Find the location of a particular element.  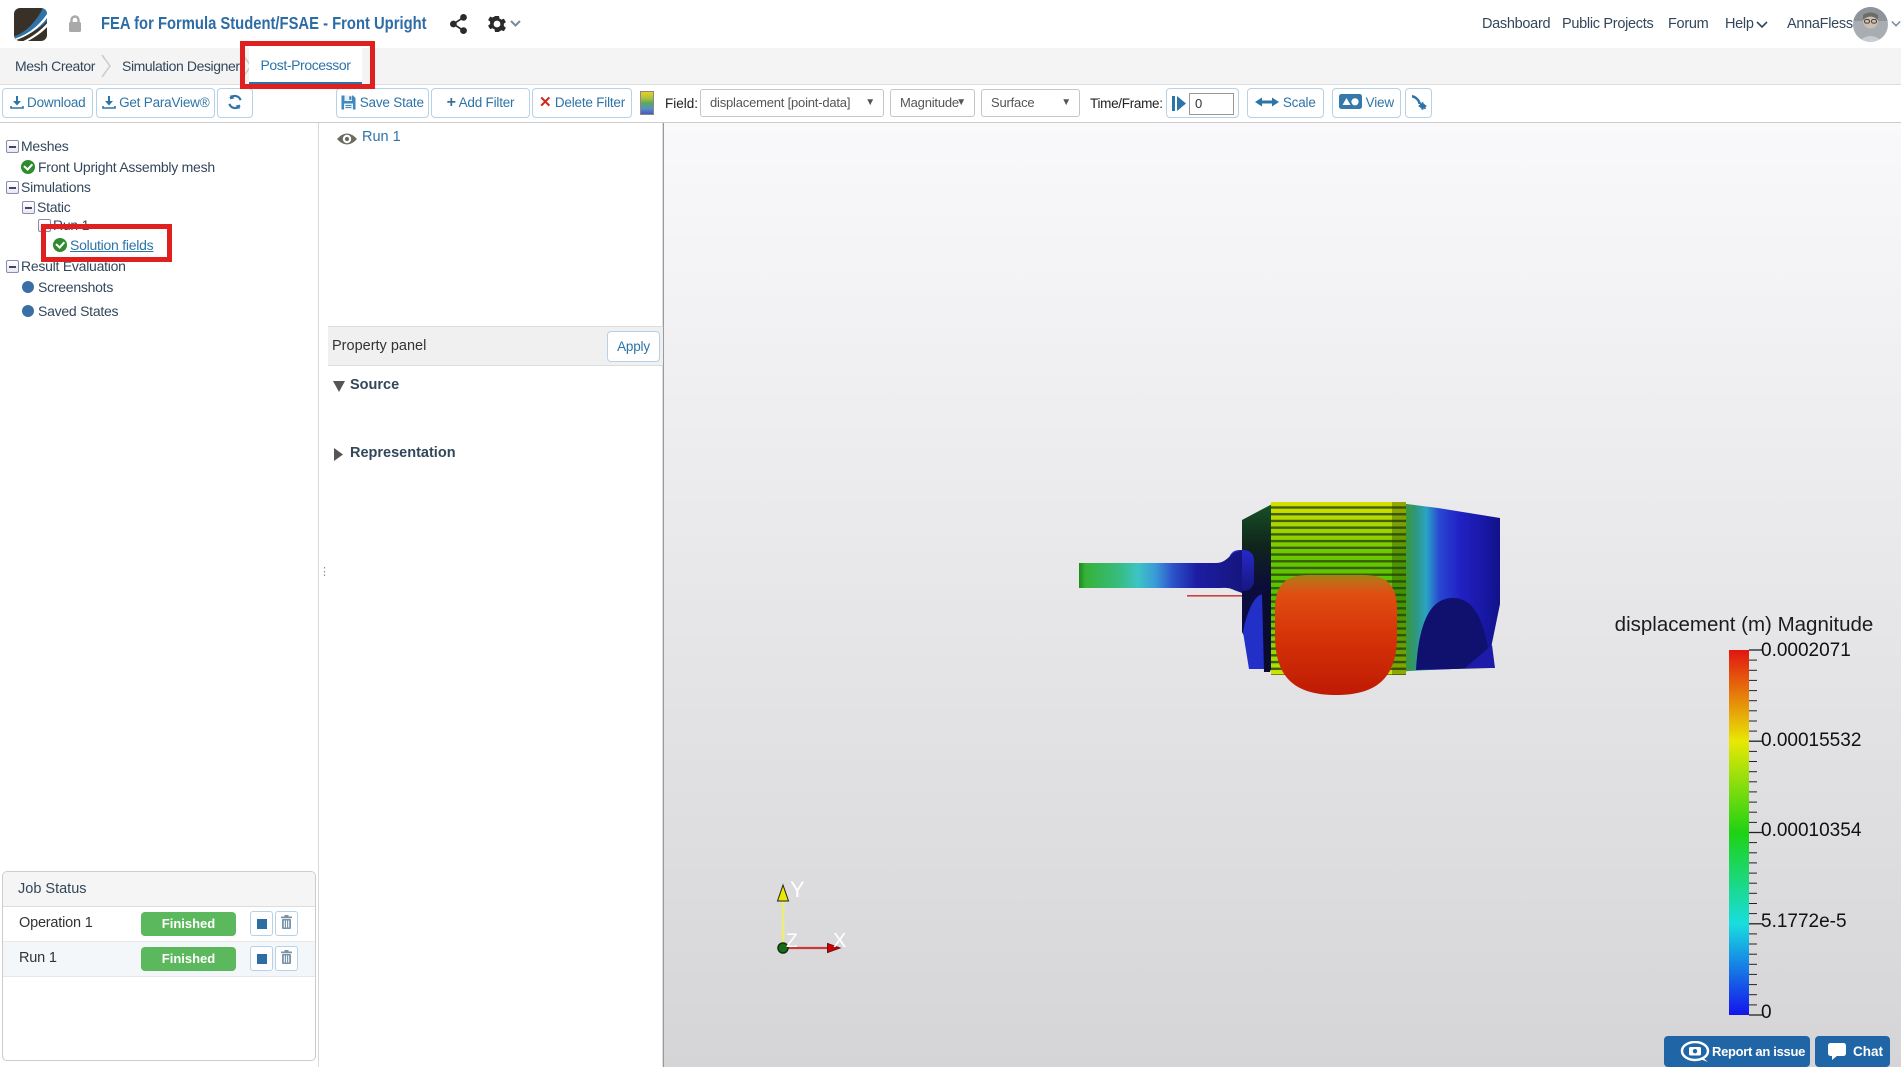

svg-text: X is located at coordinates (839, 941).